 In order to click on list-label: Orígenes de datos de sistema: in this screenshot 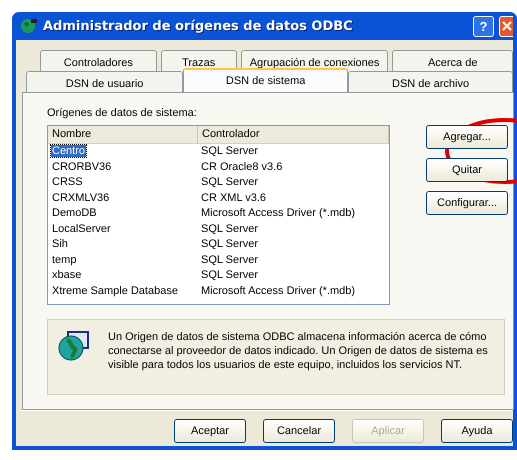, I will do `click(122, 113)`.